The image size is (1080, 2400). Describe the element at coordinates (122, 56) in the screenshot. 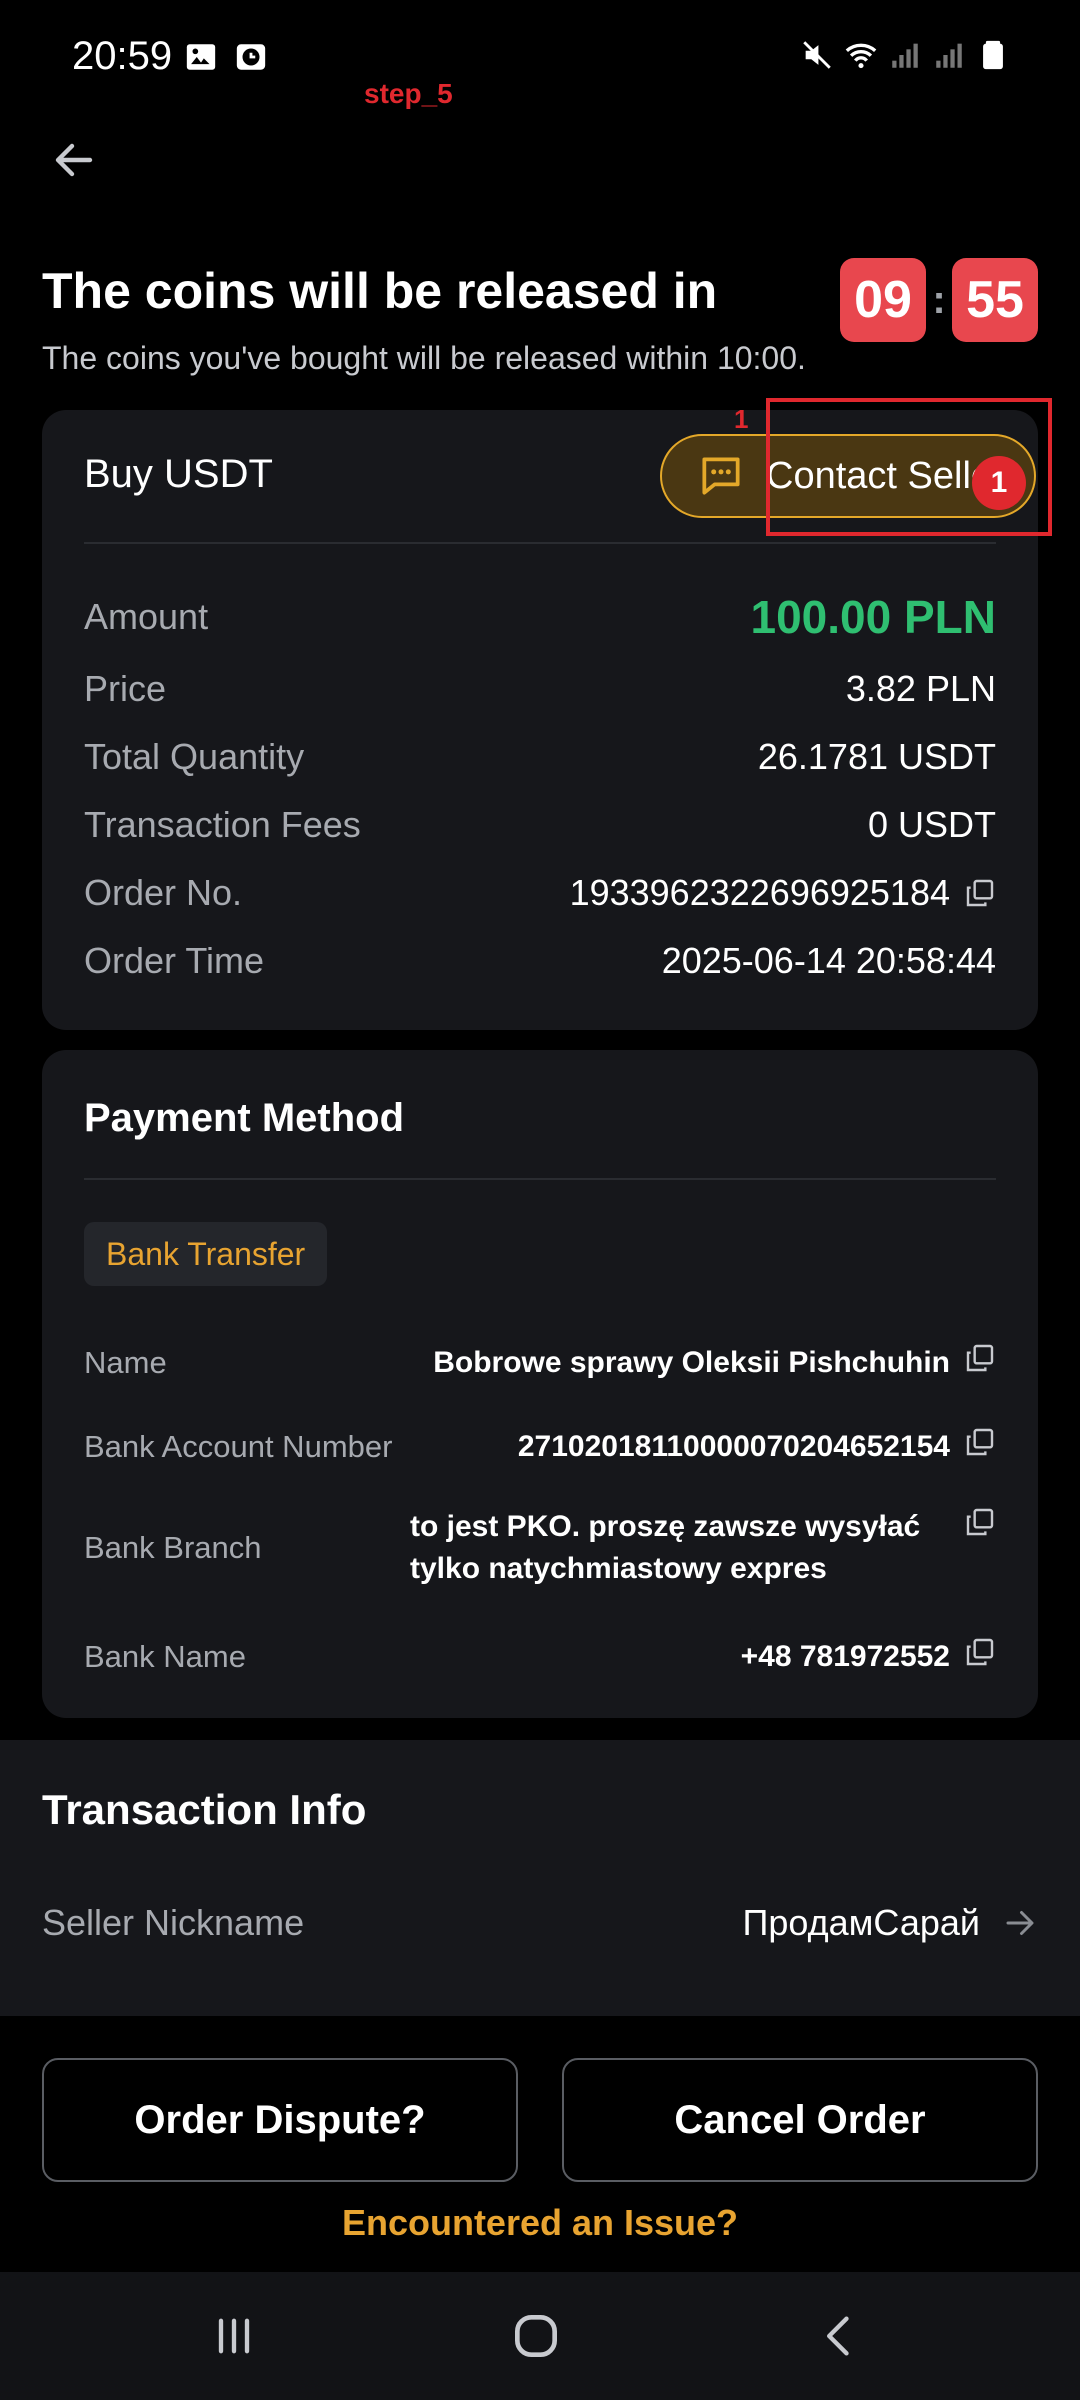

I see `status-time: 20:59` at that location.